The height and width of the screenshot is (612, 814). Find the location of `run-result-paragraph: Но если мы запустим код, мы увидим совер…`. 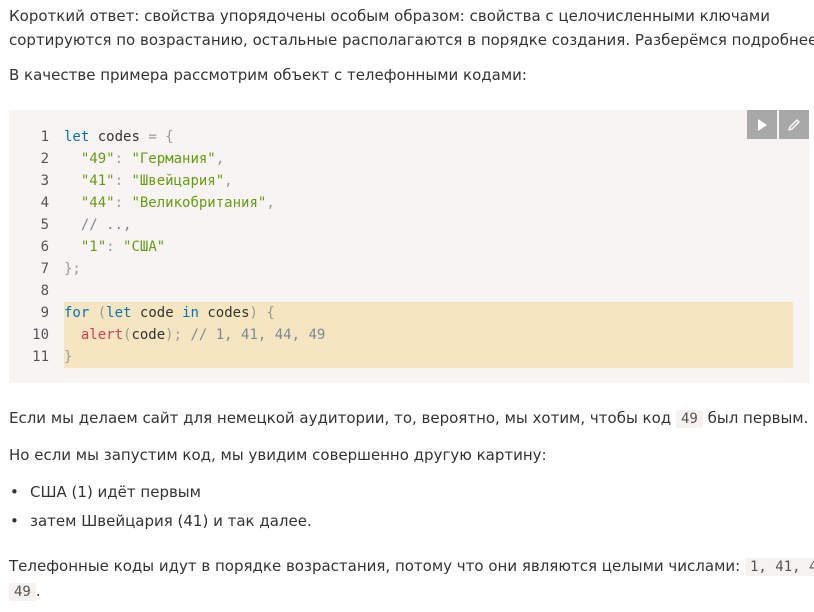

run-result-paragraph: Но если мы запустим код, мы увидим совер… is located at coordinates (278, 455).